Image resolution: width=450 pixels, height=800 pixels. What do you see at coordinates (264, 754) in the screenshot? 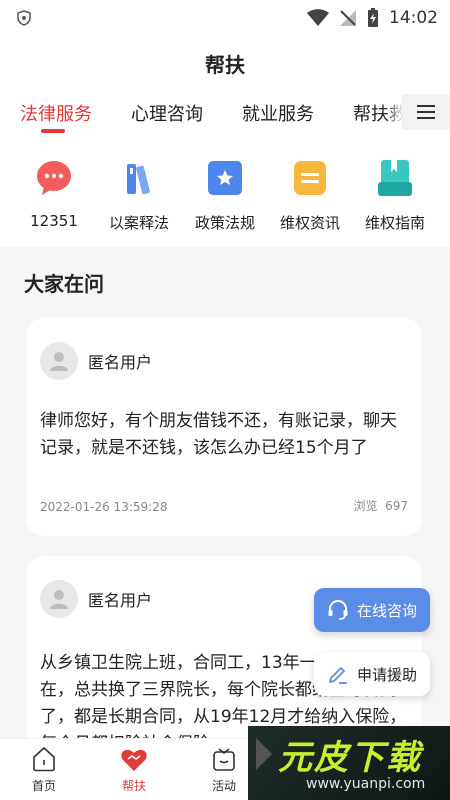
I see `play-arrow-icon` at bounding box center [264, 754].